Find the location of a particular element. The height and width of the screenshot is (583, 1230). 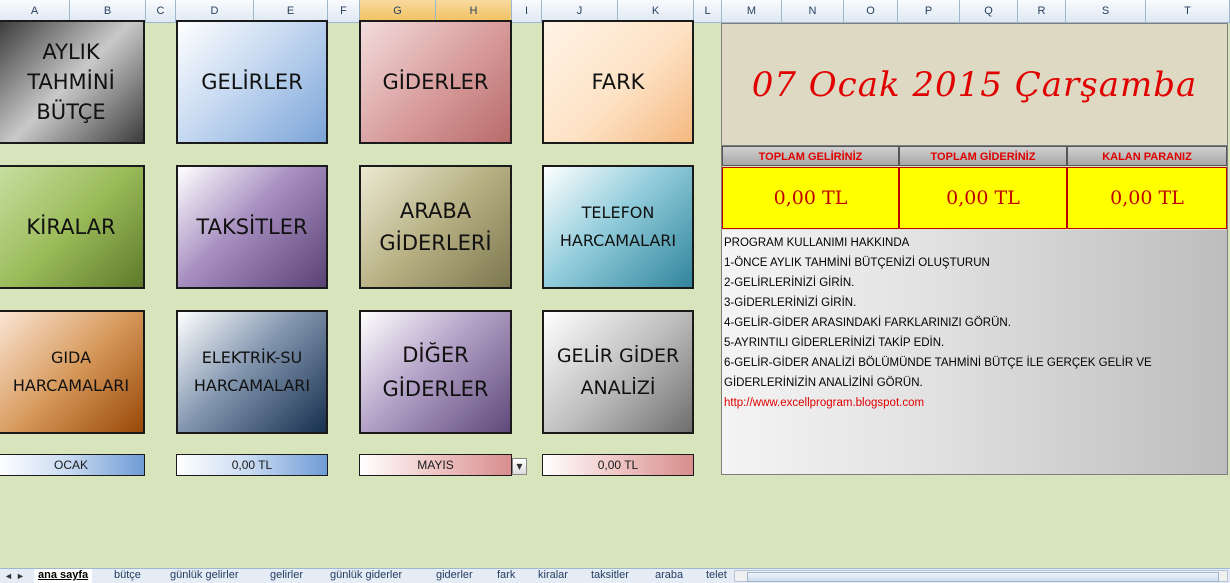

tab-gelirler: gelirler is located at coordinates (286, 576).